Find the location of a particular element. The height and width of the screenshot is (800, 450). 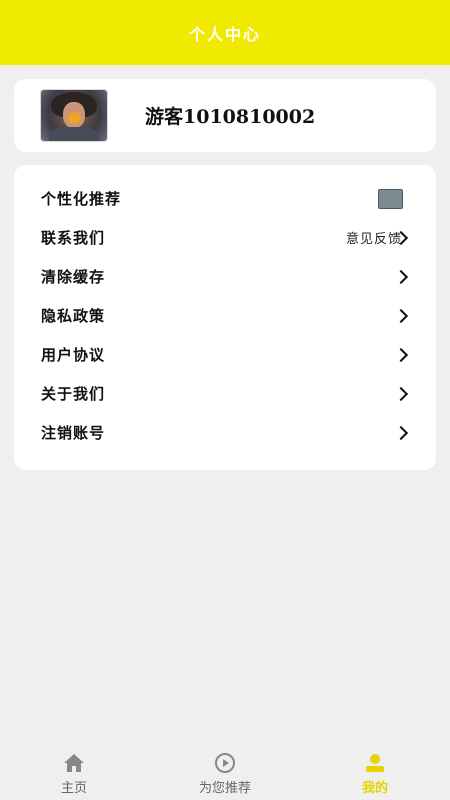

menu-item-label: 隐私政策 is located at coordinates (73, 316).